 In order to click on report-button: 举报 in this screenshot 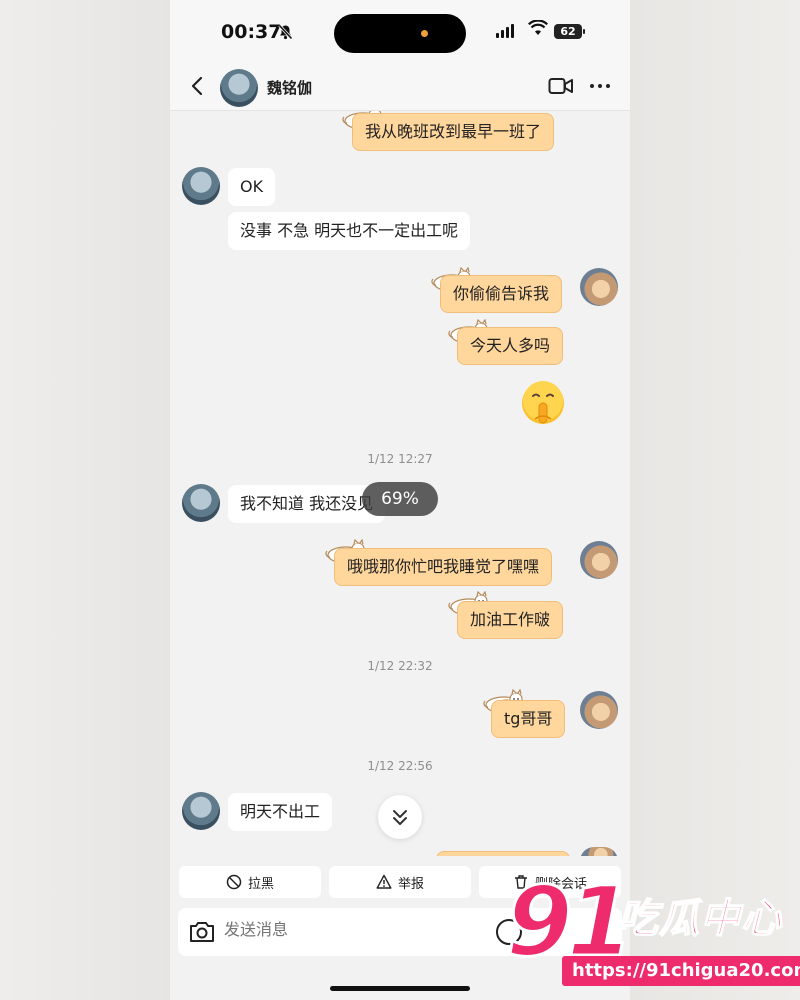, I will do `click(400, 882)`.